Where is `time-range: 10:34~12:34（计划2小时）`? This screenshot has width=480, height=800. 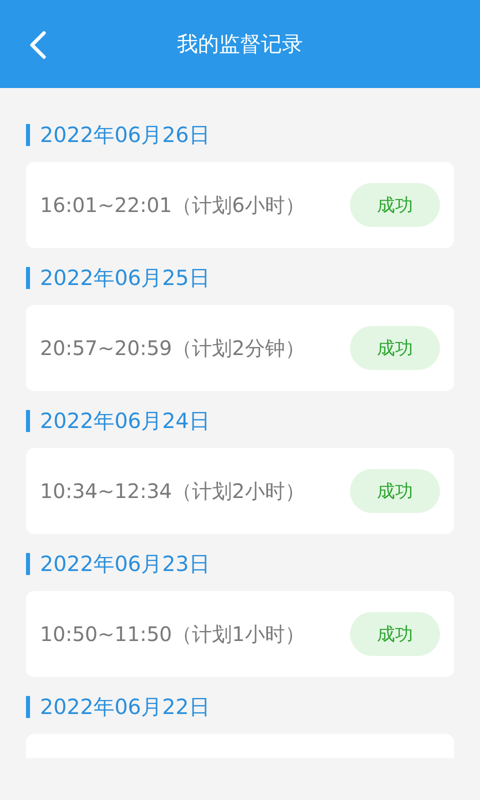
time-range: 10:34~12:34（计划2小时） is located at coordinates (172, 491).